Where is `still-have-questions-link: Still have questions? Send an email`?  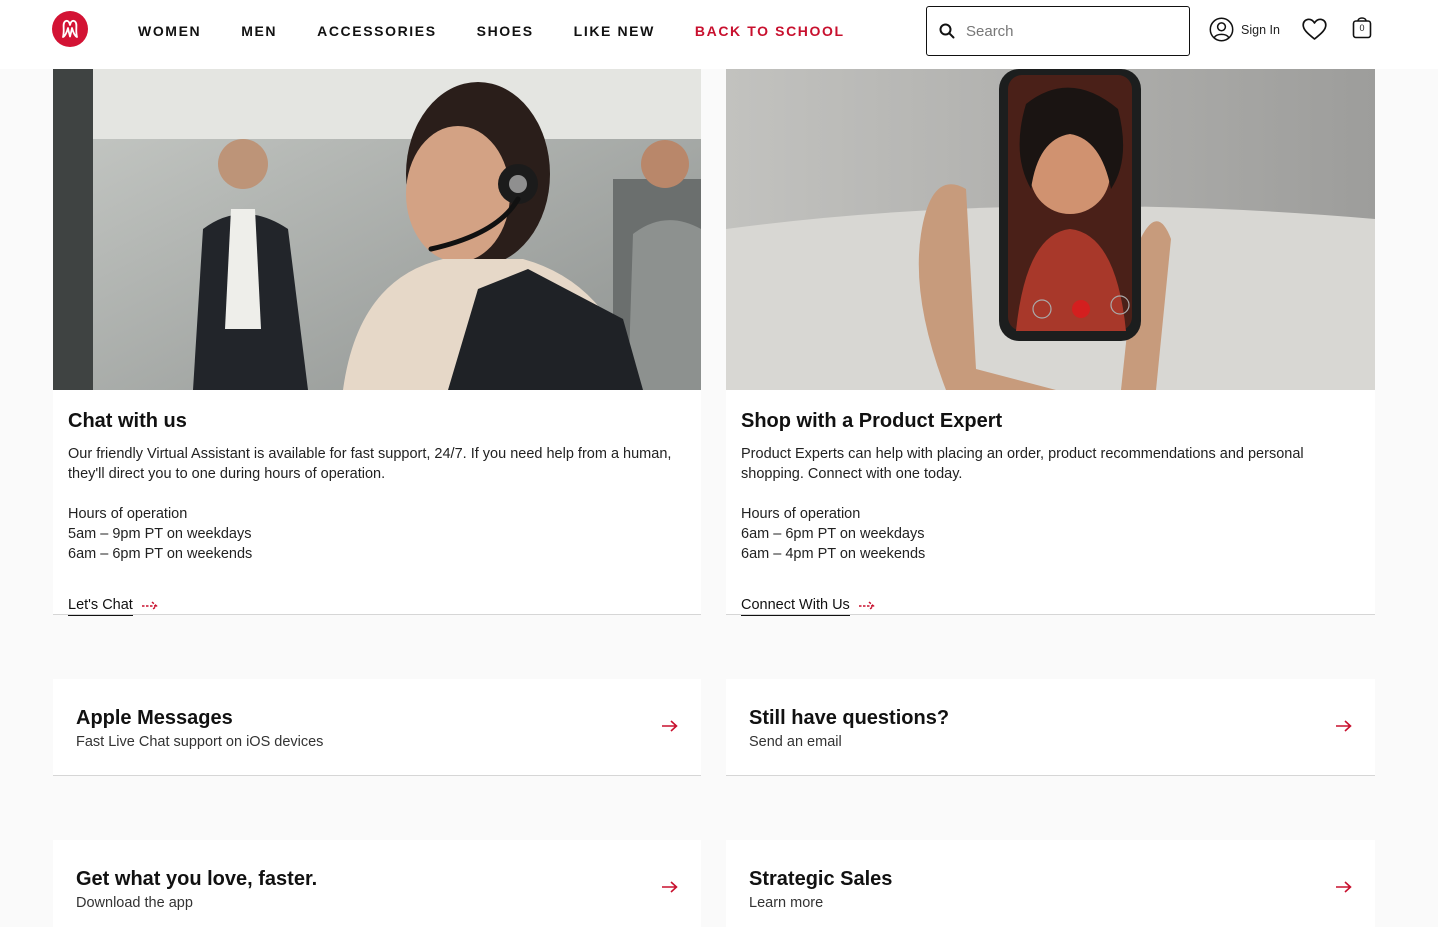
still-have-questions-link: Still have questions? Send an email is located at coordinates (1050, 727).